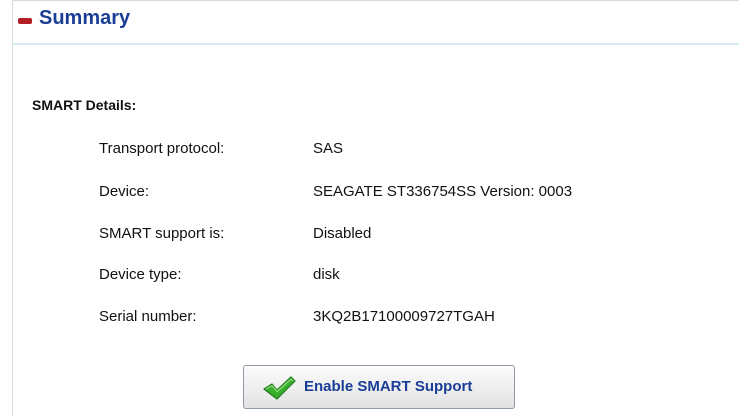 Image resolution: width=739 pixels, height=416 pixels. Describe the element at coordinates (376, 235) in the screenshot. I see `detail-row-smart-support: SMART support is: Disabled` at that location.